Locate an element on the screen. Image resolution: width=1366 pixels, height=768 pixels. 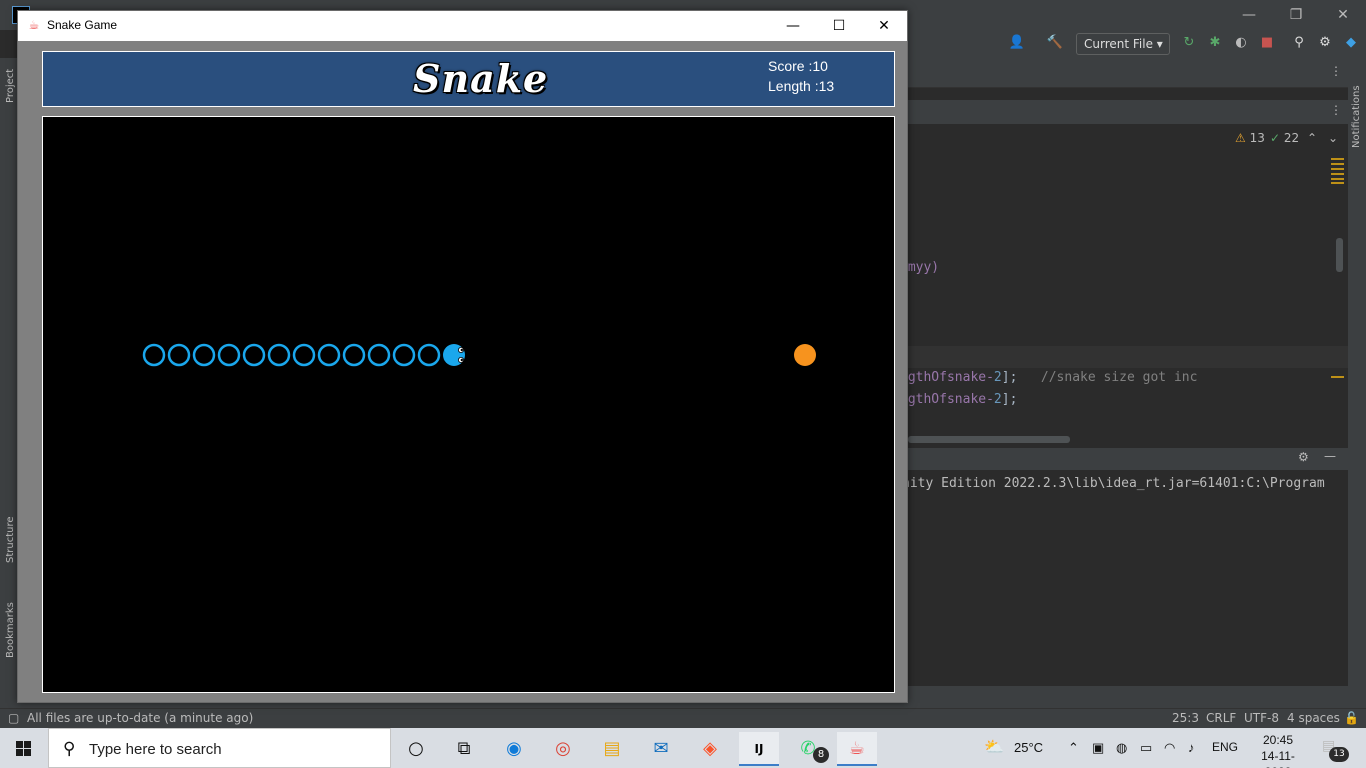
volume-icon: ♪ is located at coordinates (1191, 747).